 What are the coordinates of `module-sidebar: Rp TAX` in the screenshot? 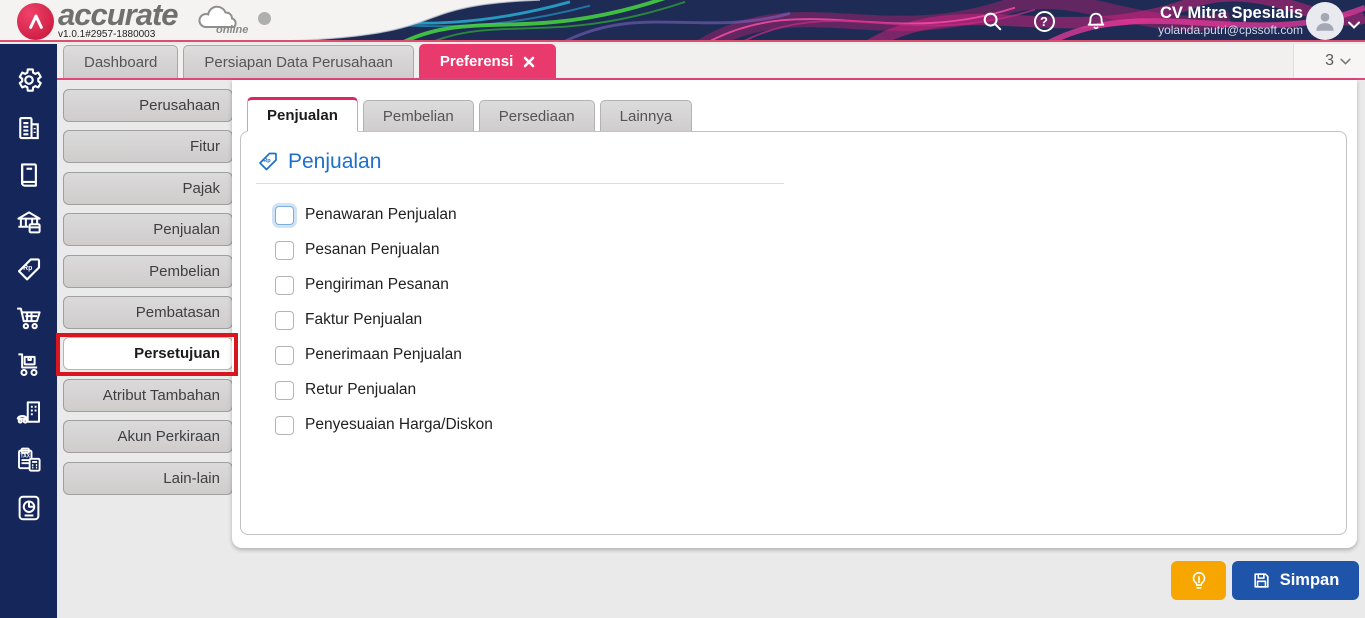 It's located at (28, 331).